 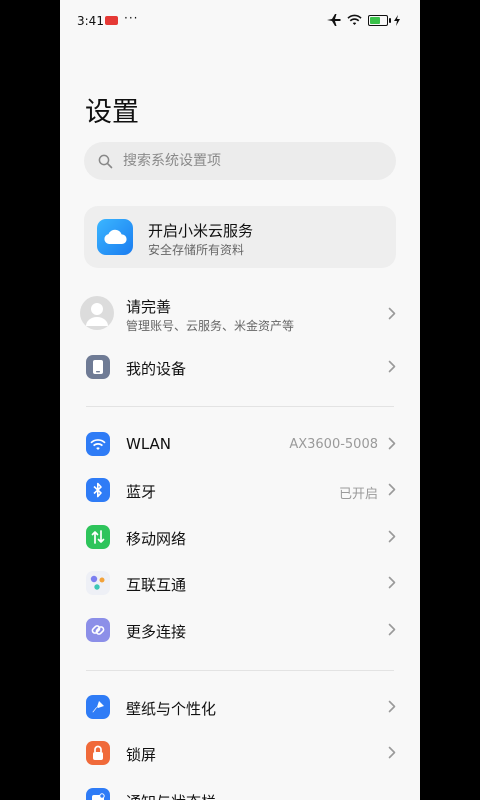 I want to click on brush-icon, so click(x=98, y=707).